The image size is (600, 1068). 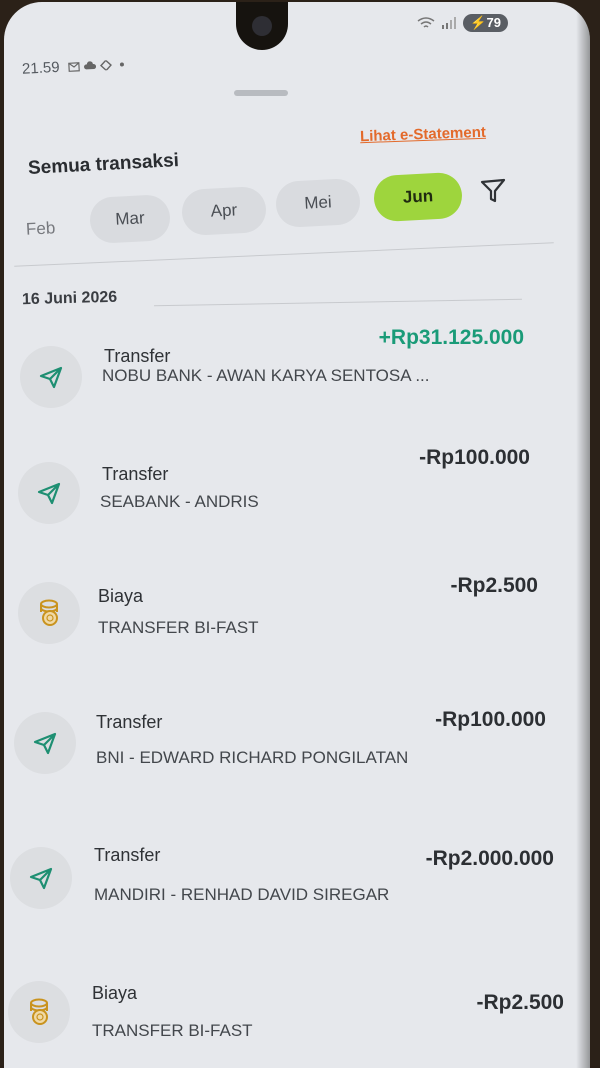 What do you see at coordinates (97, 65) in the screenshot?
I see `status-notification-icons` at bounding box center [97, 65].